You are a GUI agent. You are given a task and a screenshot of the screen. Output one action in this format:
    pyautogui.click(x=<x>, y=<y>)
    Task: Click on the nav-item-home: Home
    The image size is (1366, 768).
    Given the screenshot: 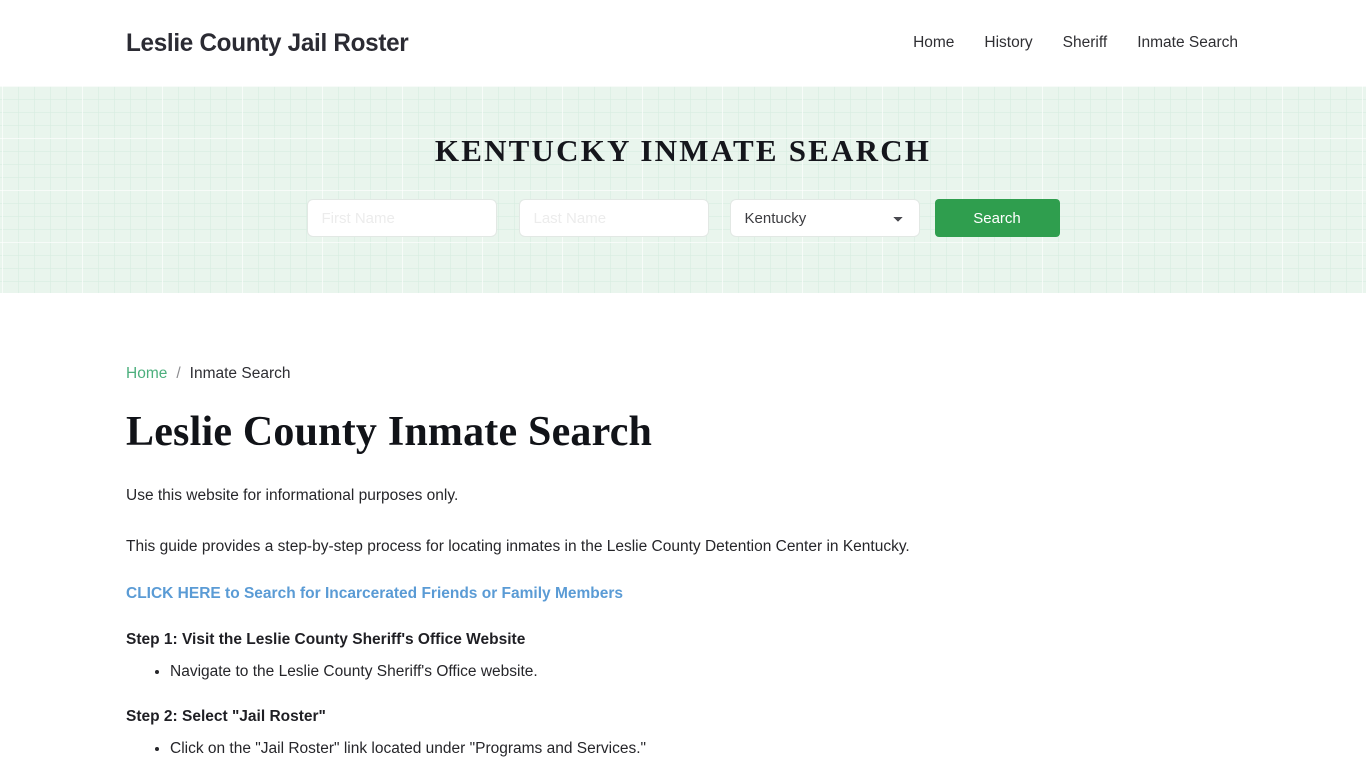 What is the action you would take?
    pyautogui.click(x=933, y=43)
    